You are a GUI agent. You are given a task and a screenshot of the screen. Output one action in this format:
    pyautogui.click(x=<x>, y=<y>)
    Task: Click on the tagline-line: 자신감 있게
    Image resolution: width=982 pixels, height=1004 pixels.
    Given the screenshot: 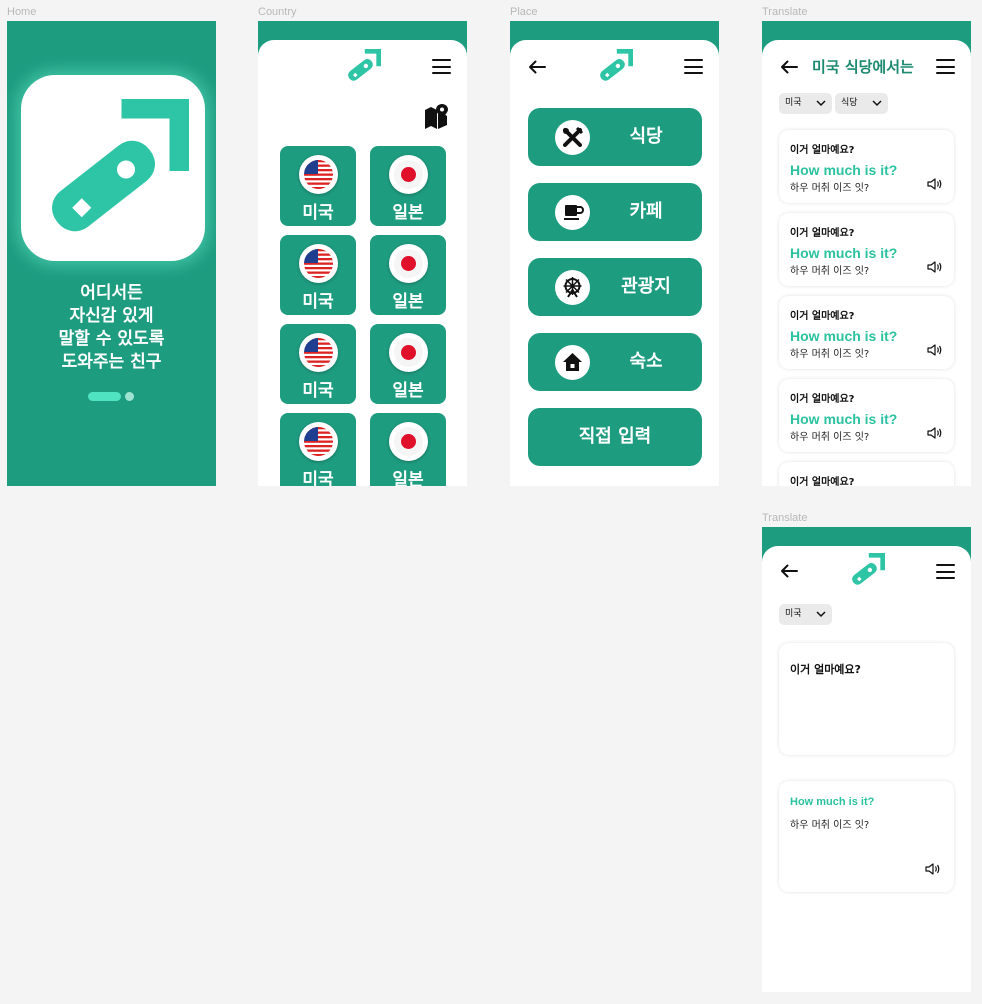 What is the action you would take?
    pyautogui.click(x=111, y=316)
    